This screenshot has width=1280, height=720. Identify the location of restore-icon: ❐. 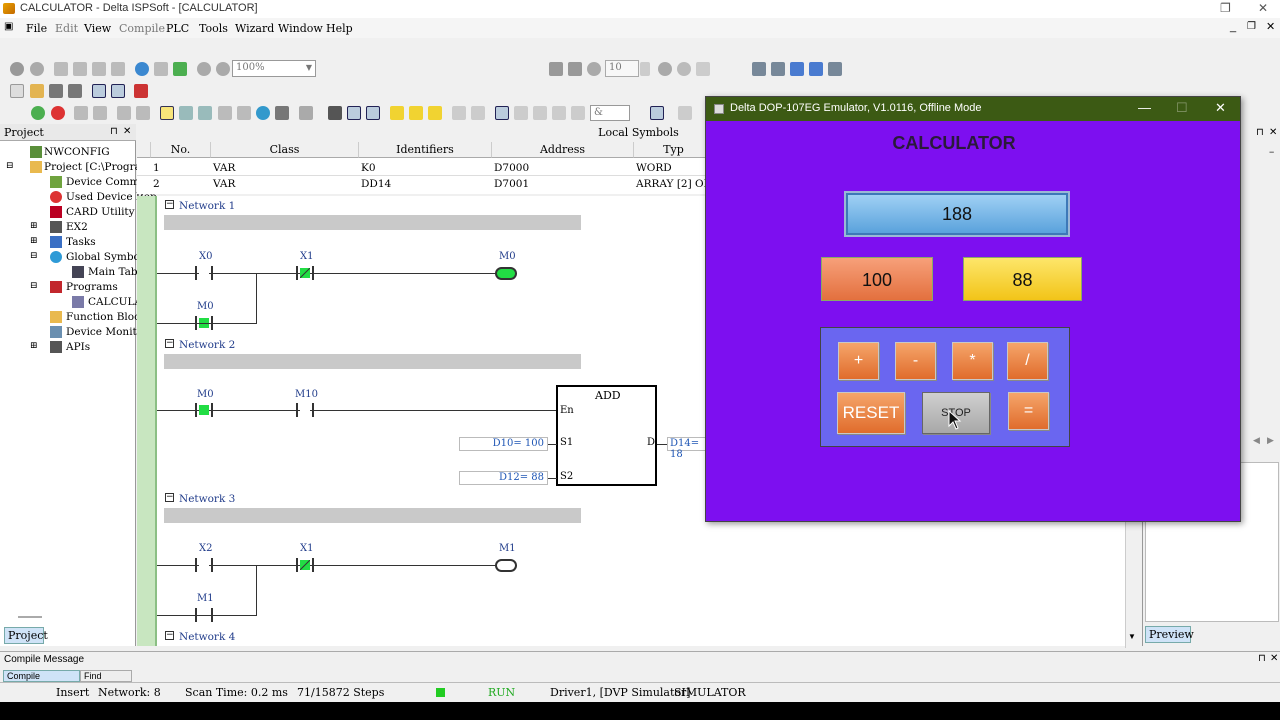
(1225, 8).